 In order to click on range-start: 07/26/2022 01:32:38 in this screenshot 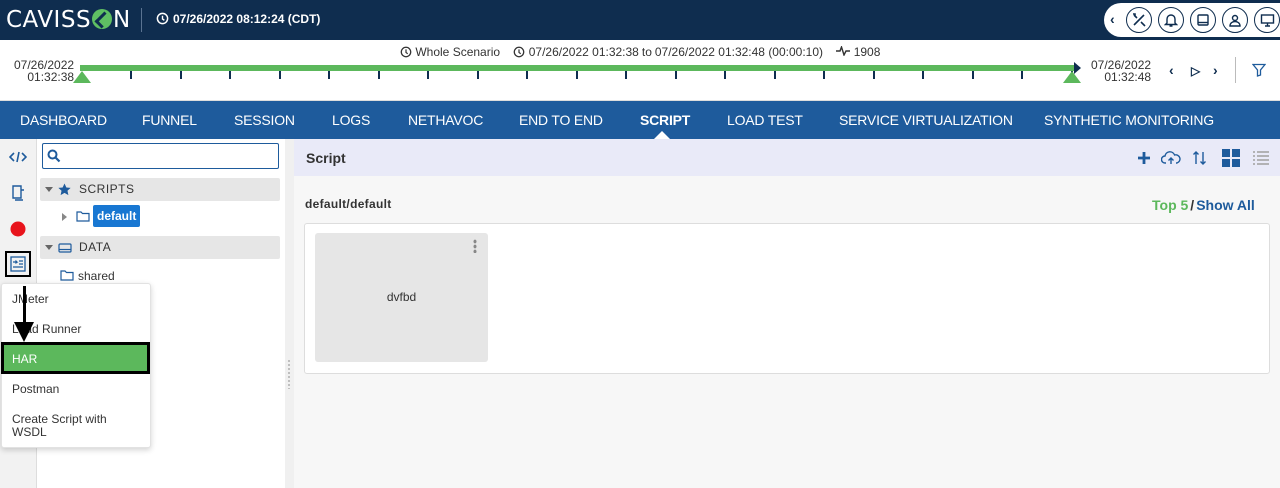, I will do `click(583, 52)`.